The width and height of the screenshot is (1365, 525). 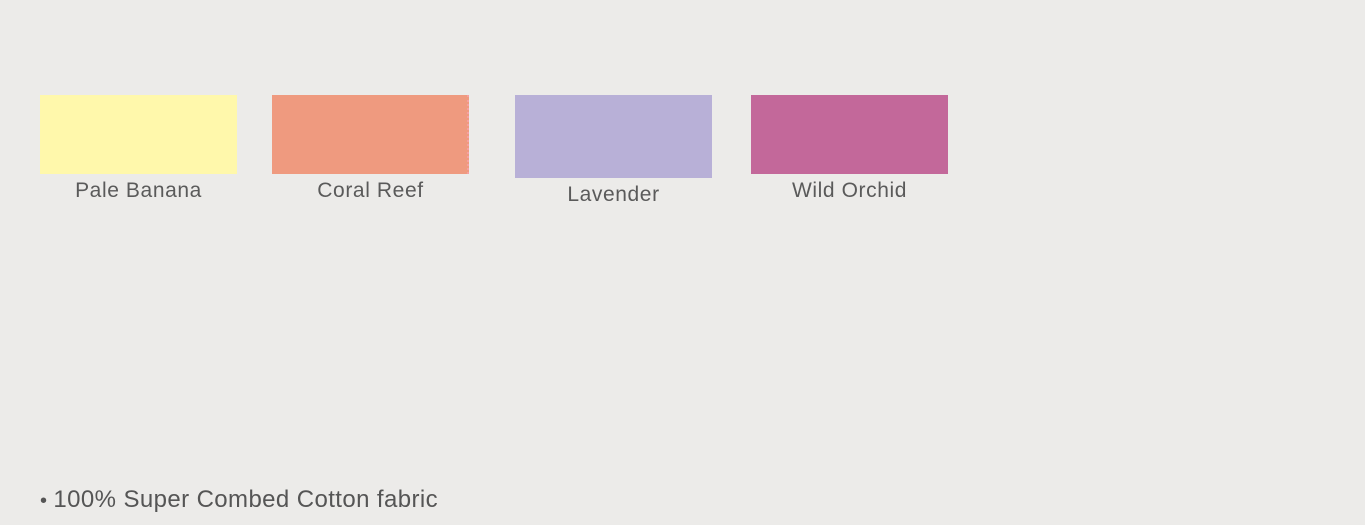 I want to click on feature-text: 100% Super Combed Cotton fabric, so click(x=246, y=499).